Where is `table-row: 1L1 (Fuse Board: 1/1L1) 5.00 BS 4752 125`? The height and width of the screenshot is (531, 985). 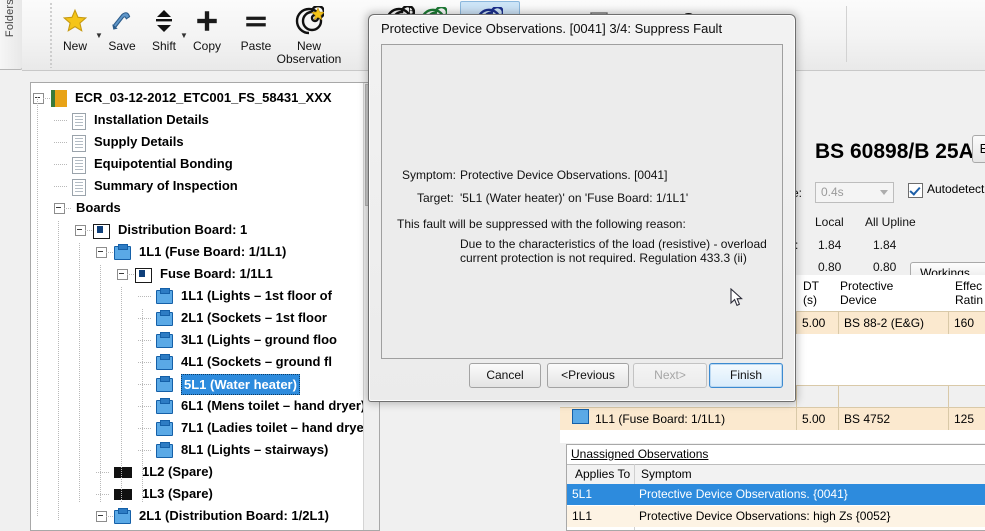
table-row: 1L1 (Fuse Board: 1/1L1) 5.00 BS 4752 125 is located at coordinates (772, 418).